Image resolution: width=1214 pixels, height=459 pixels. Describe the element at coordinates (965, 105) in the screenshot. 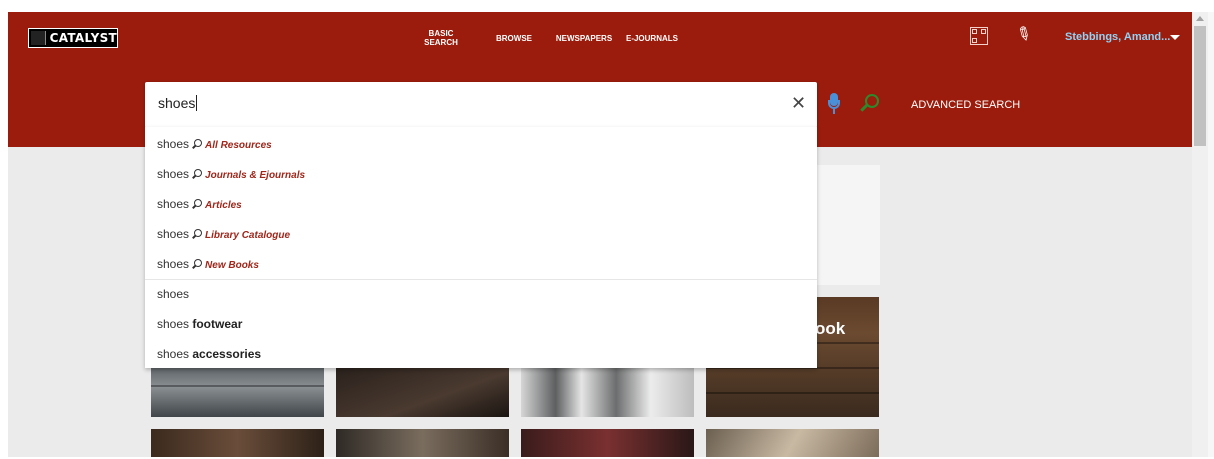

I see `advanced-search-link: ADVANCED SEARCH` at that location.